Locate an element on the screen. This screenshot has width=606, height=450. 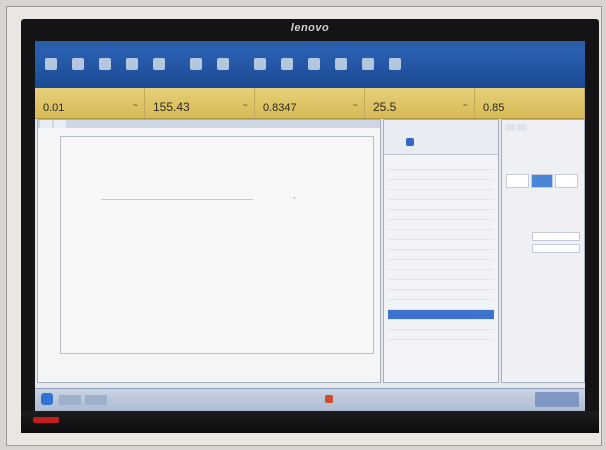
monitor-bezel is located at coordinates (310, 422).